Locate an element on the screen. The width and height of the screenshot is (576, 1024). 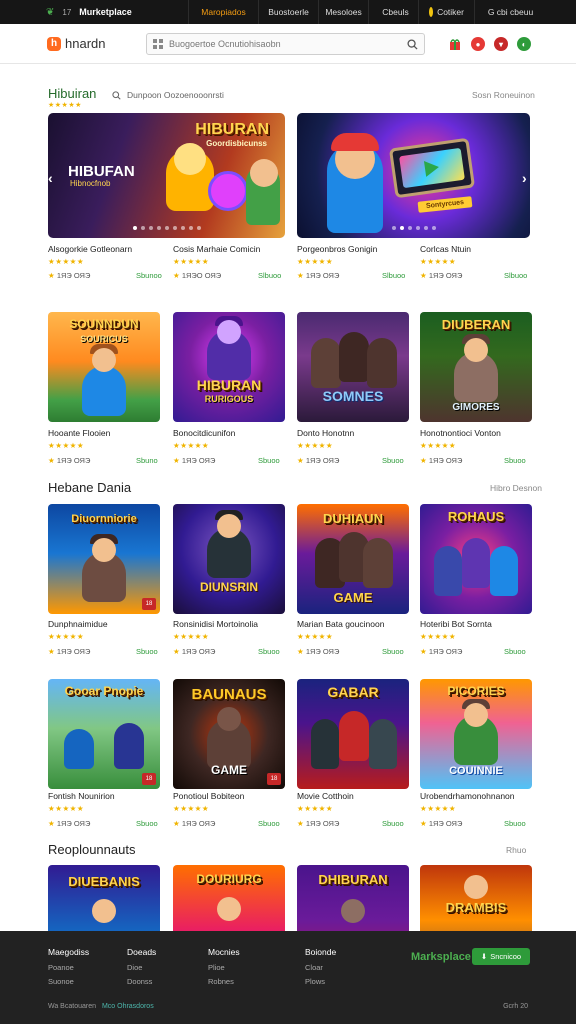
game-title: Ronsinidisi Mortoinolia is located at coordinates (215, 624).